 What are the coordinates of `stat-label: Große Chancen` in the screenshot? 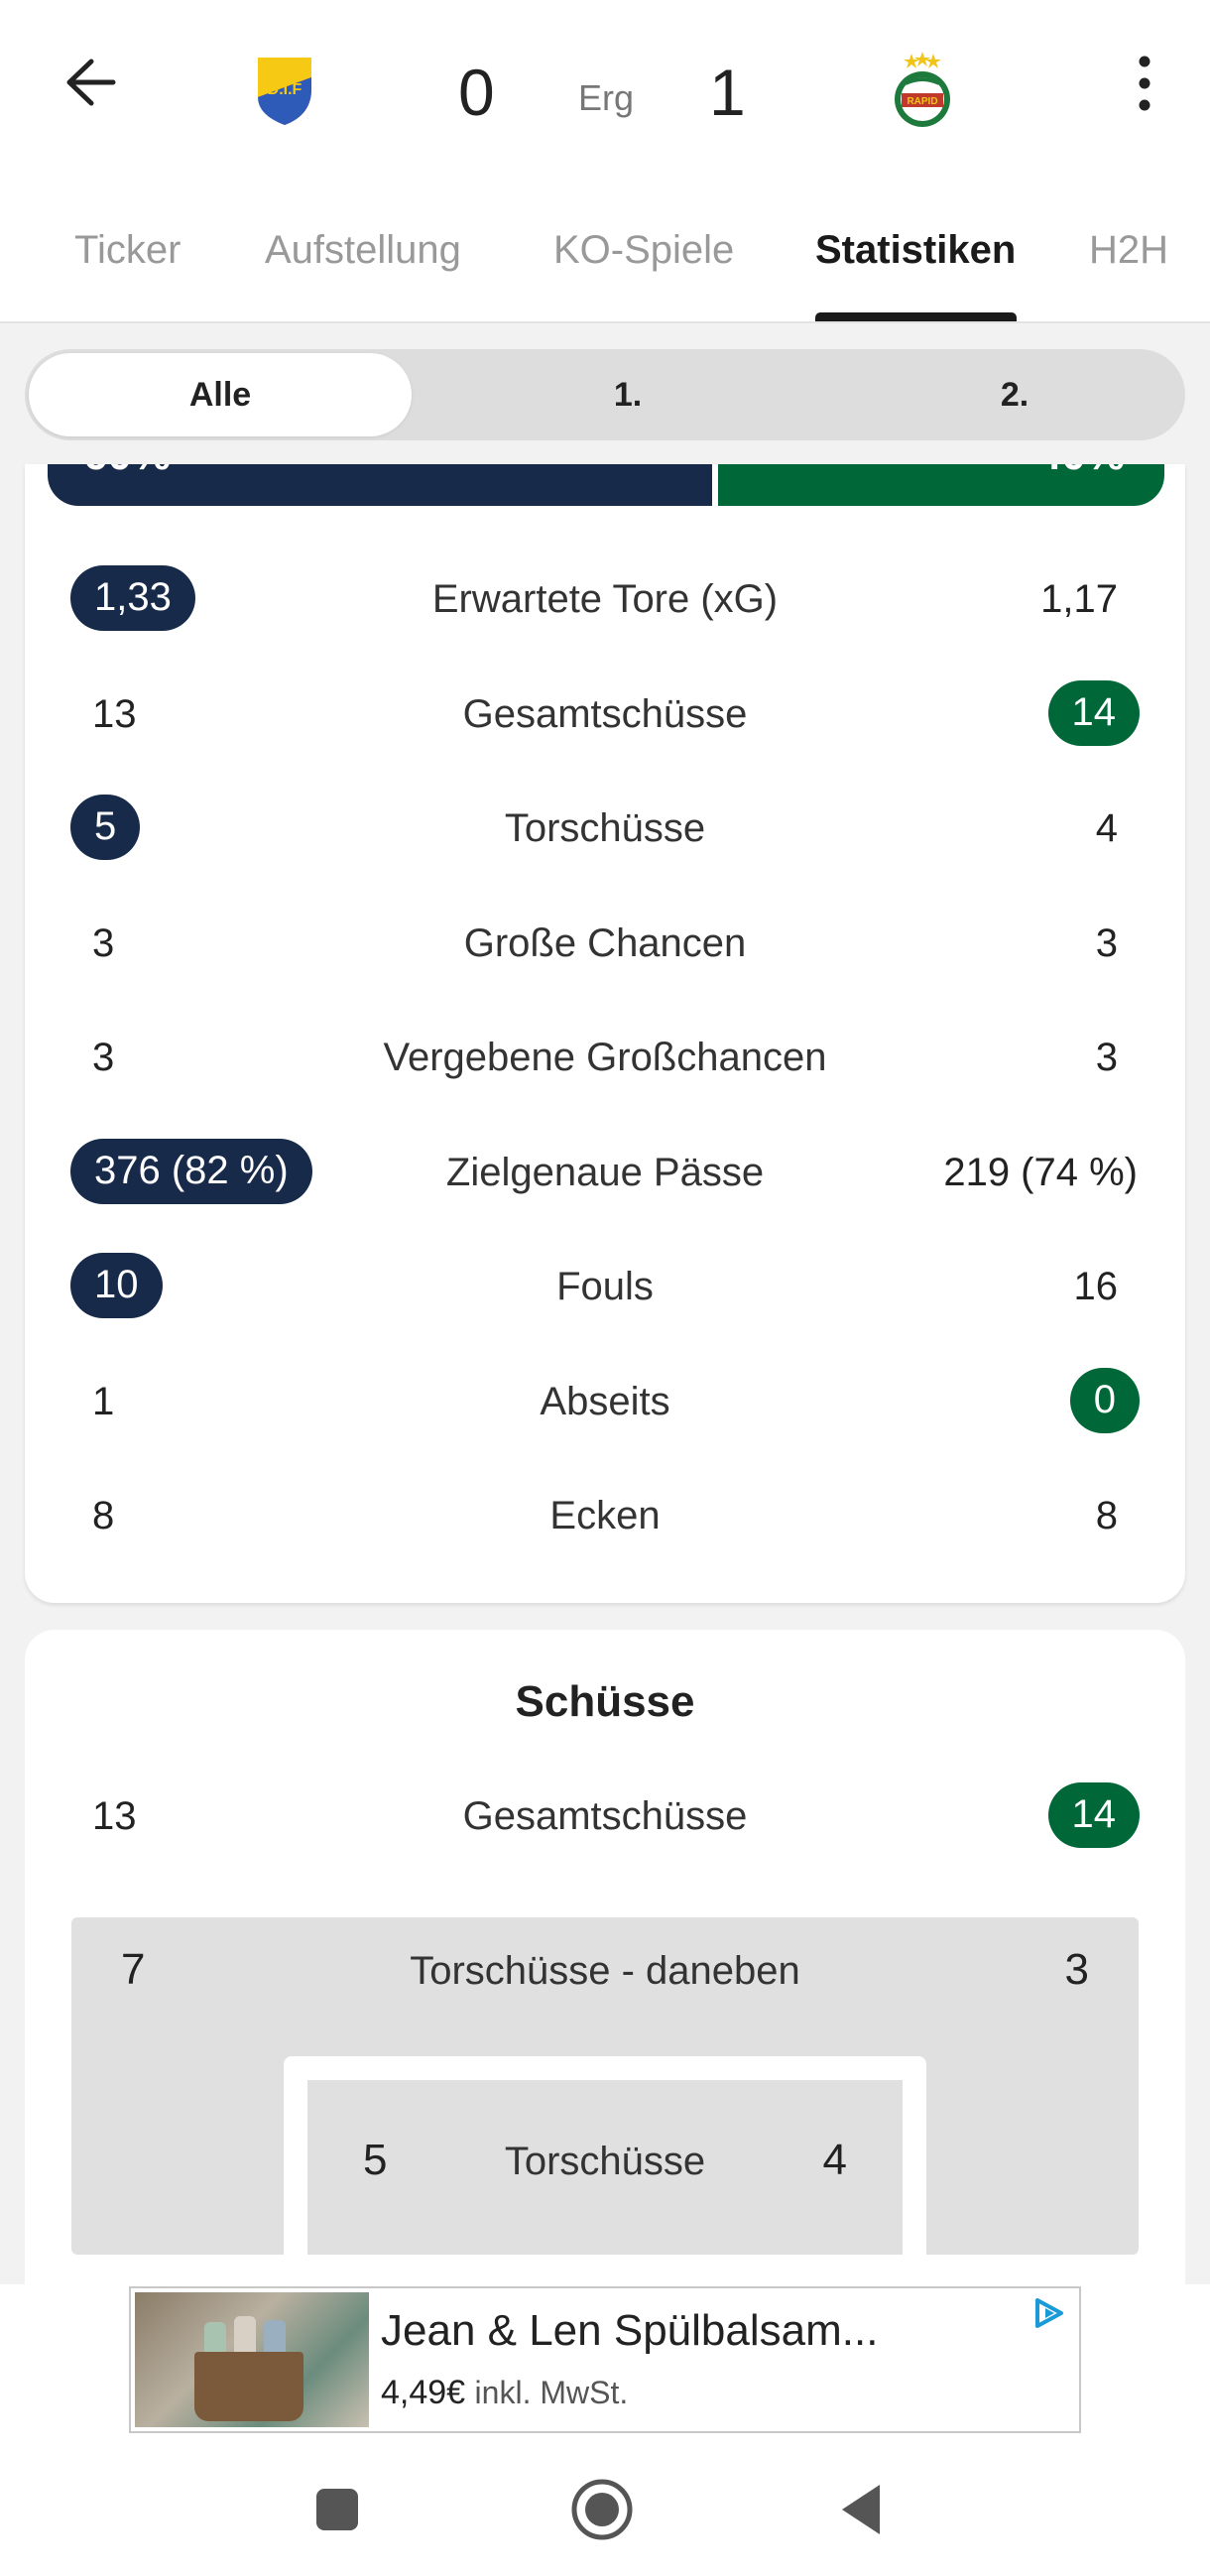 It's located at (605, 943).